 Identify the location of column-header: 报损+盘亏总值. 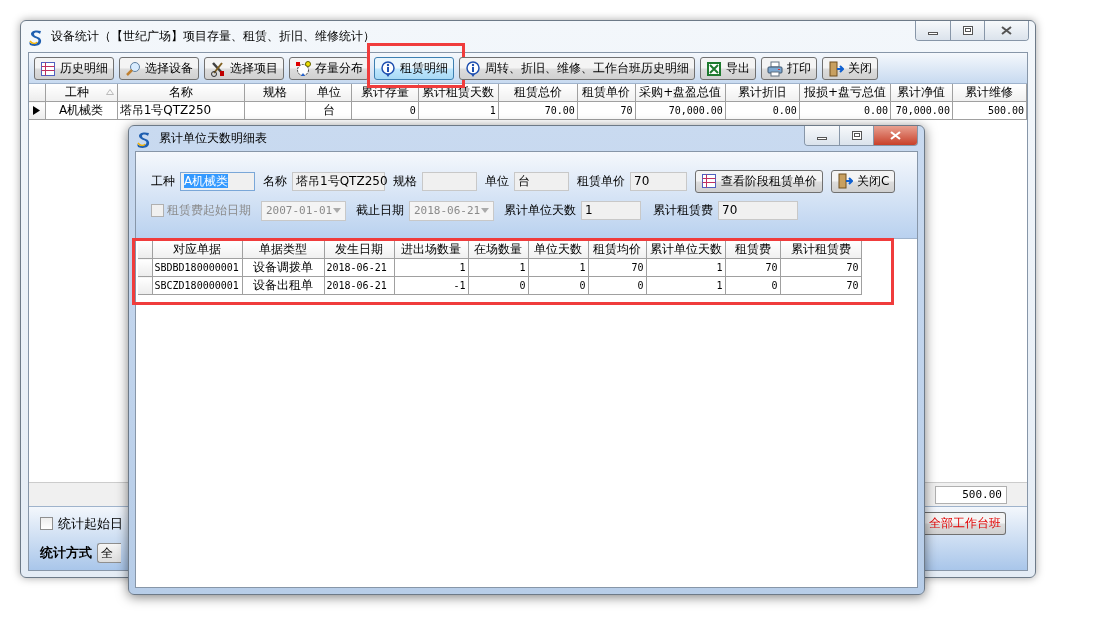
(845, 93).